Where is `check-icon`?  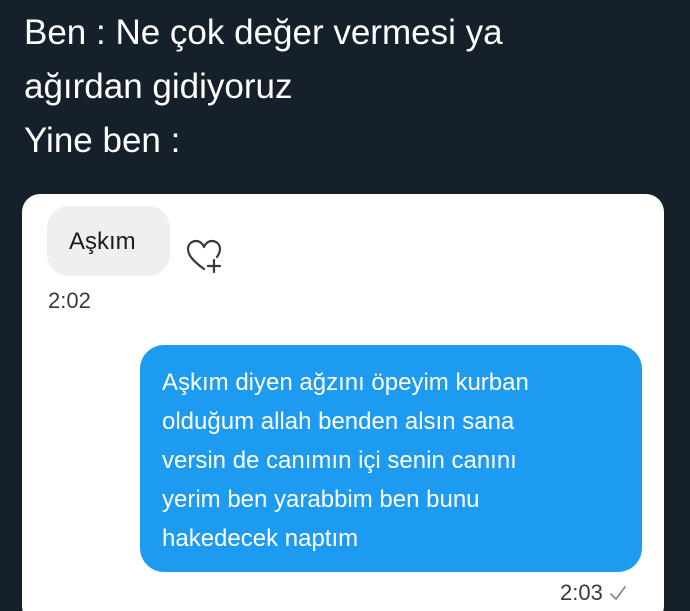 check-icon is located at coordinates (618, 593).